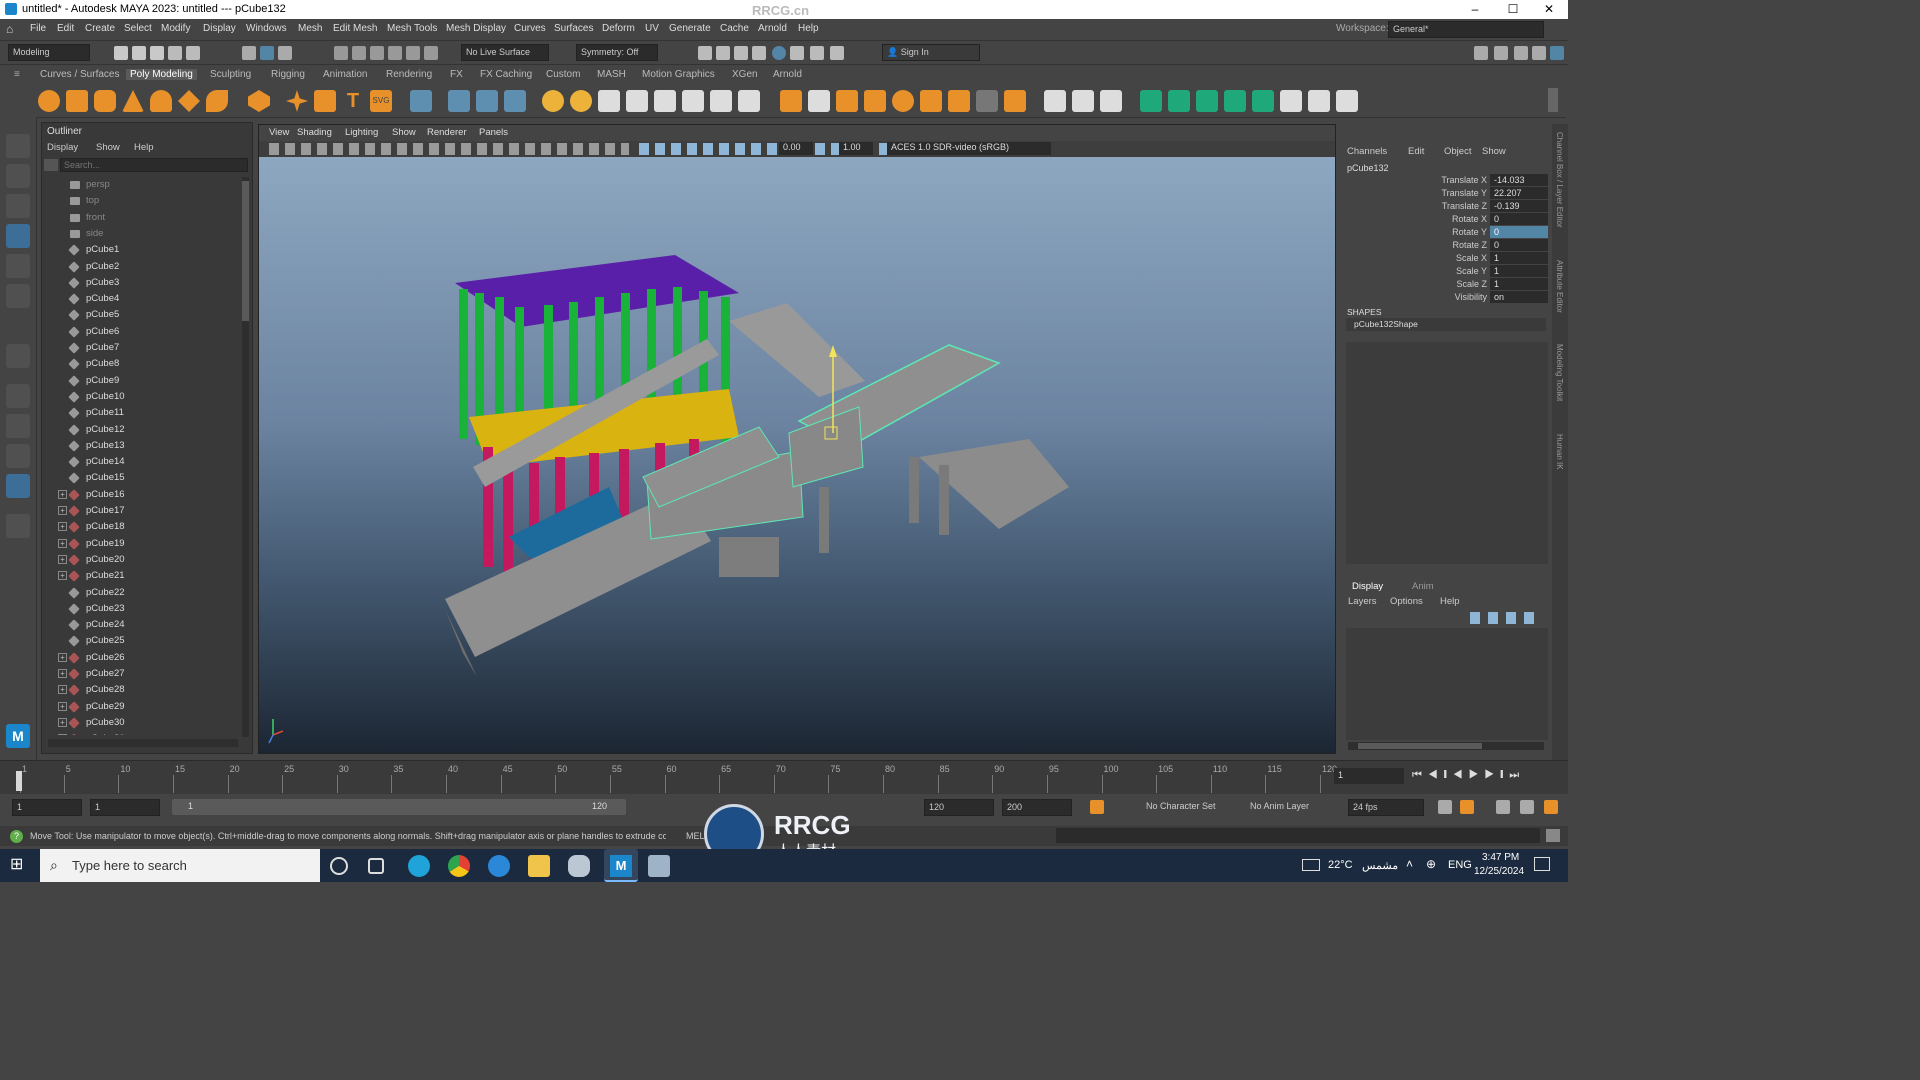  What do you see at coordinates (267, 53) in the screenshot?
I see `select-by-object-icon` at bounding box center [267, 53].